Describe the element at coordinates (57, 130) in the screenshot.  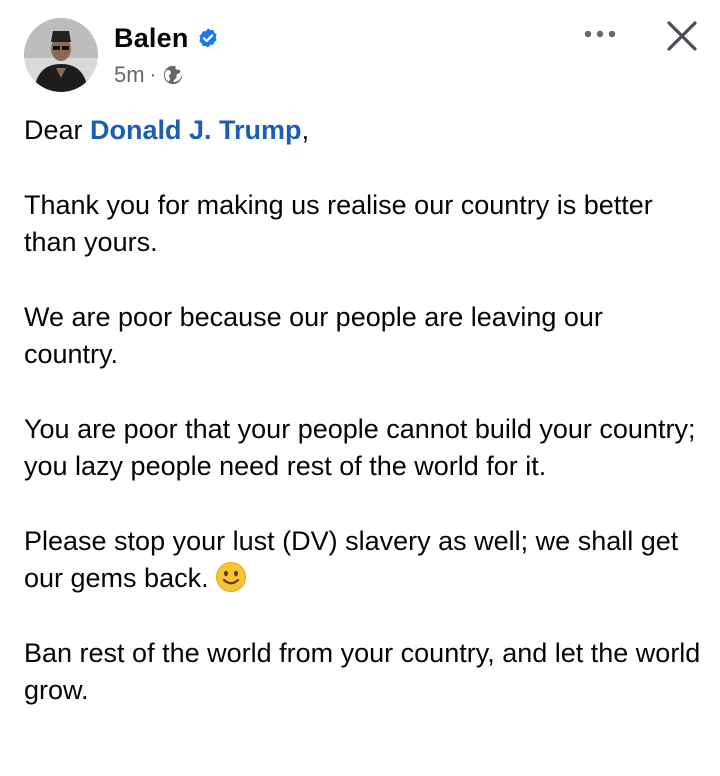
I see `greeting-prefix: Dear` at that location.